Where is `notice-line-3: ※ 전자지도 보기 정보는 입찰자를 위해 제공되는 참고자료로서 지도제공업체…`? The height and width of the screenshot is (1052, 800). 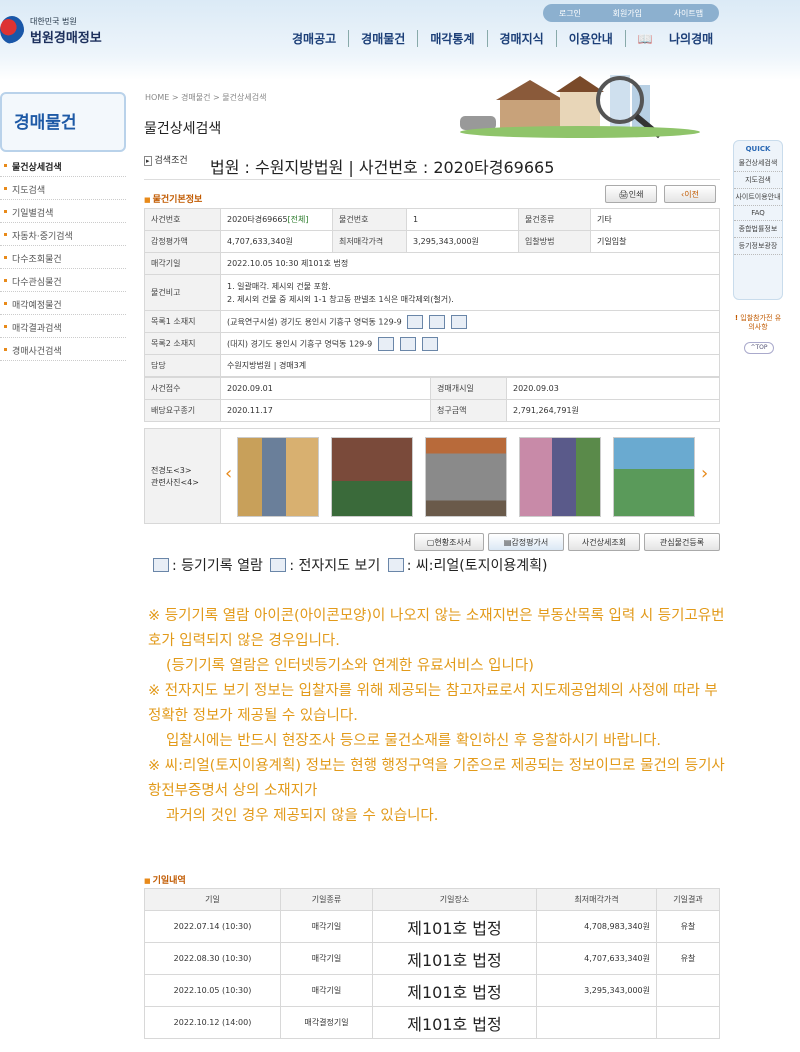
notice-line-3: ※ 전자지도 보기 정보는 입찰자를 위해 제공되는 참고자료로서 지도제공업체… is located at coordinates (433, 703).